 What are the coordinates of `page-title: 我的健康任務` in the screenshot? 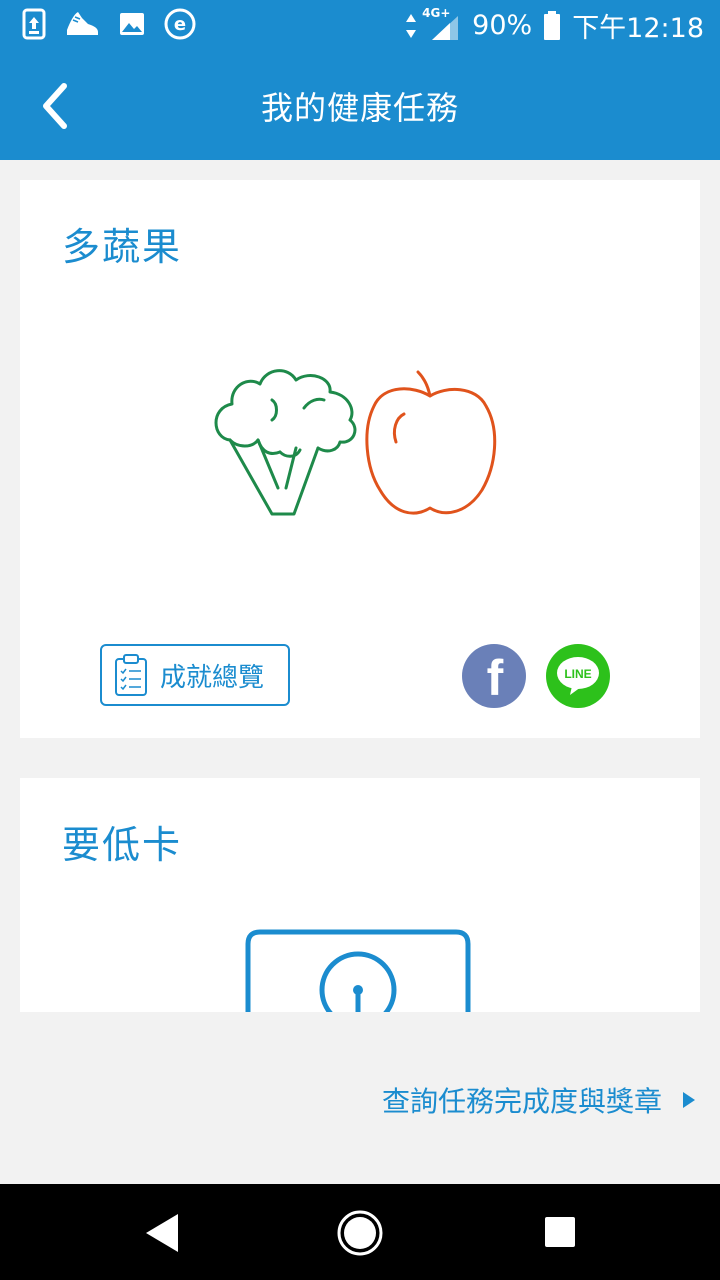 It's located at (359, 108).